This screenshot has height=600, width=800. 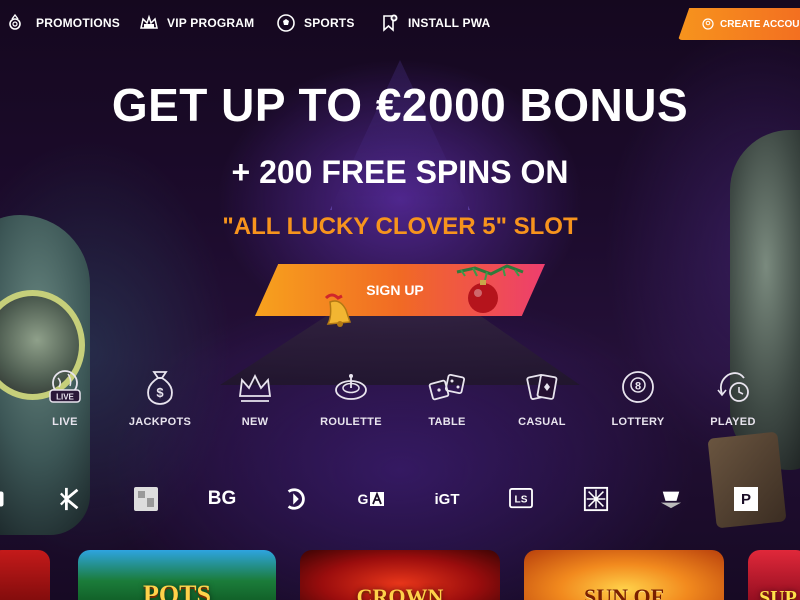 I want to click on provider-logo-partial, so click(x=5, y=499).